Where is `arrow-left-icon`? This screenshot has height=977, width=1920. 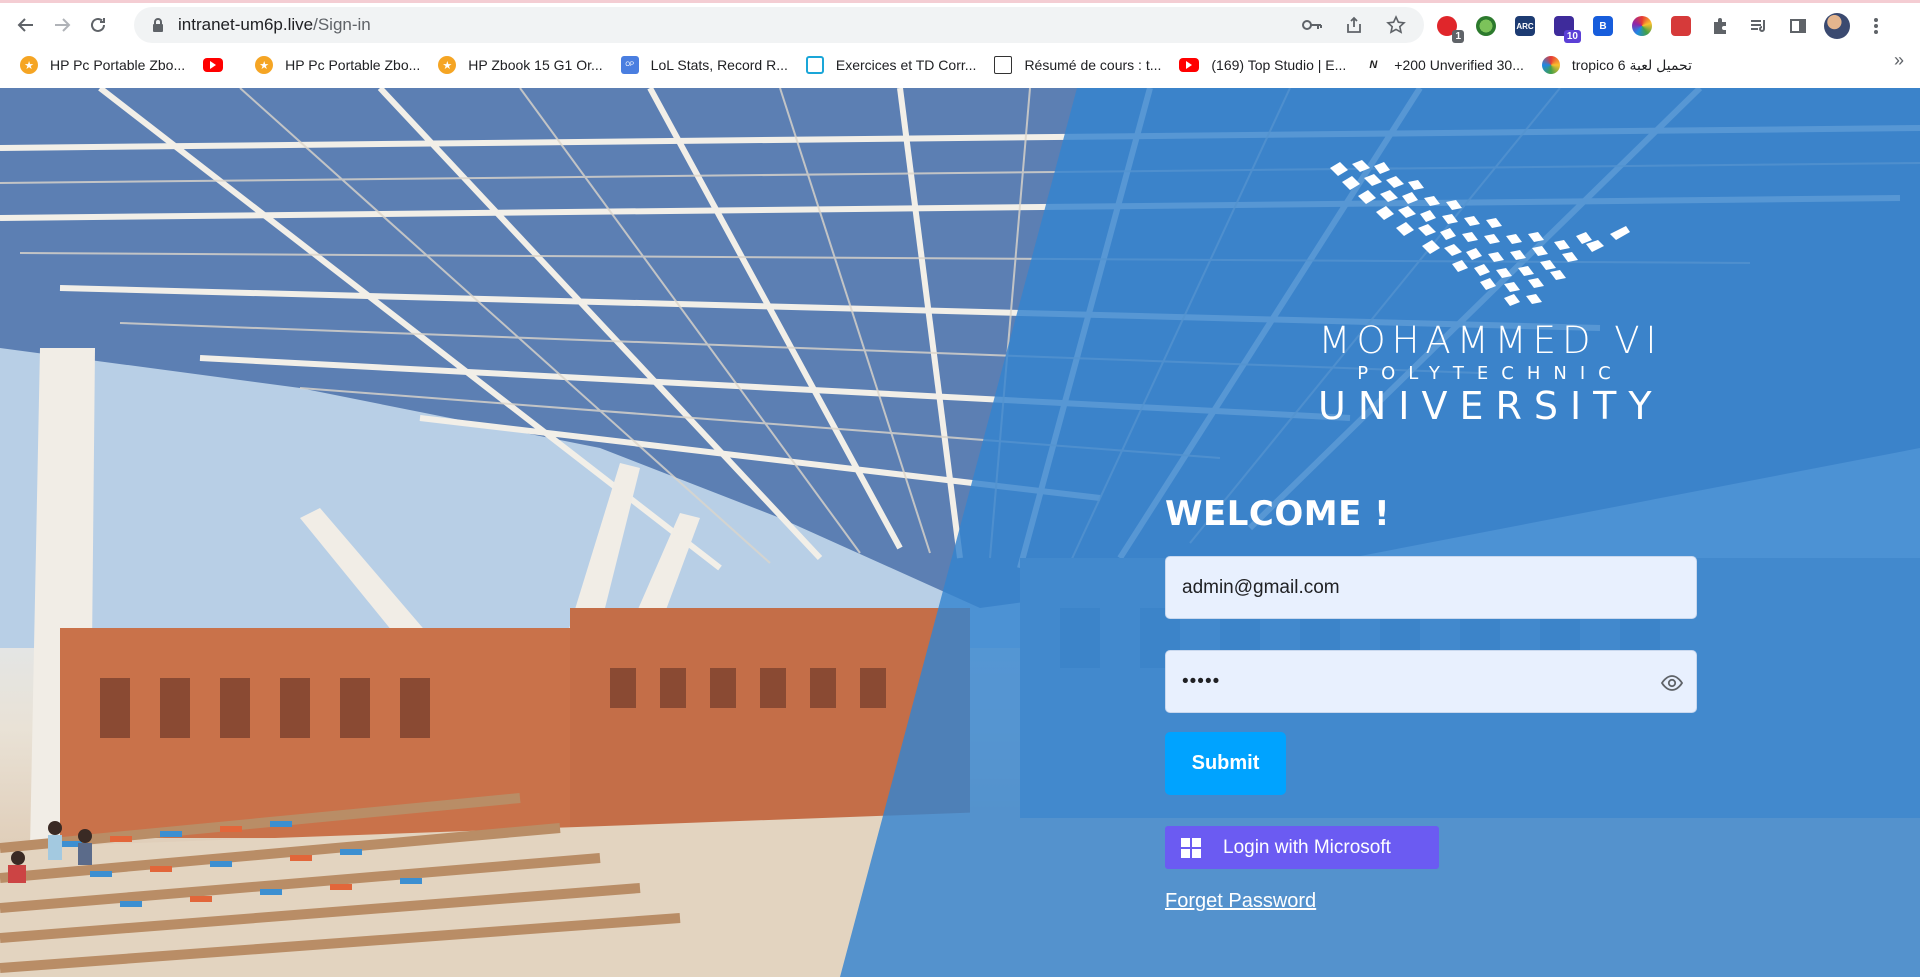
arrow-left-icon is located at coordinates (25, 25).